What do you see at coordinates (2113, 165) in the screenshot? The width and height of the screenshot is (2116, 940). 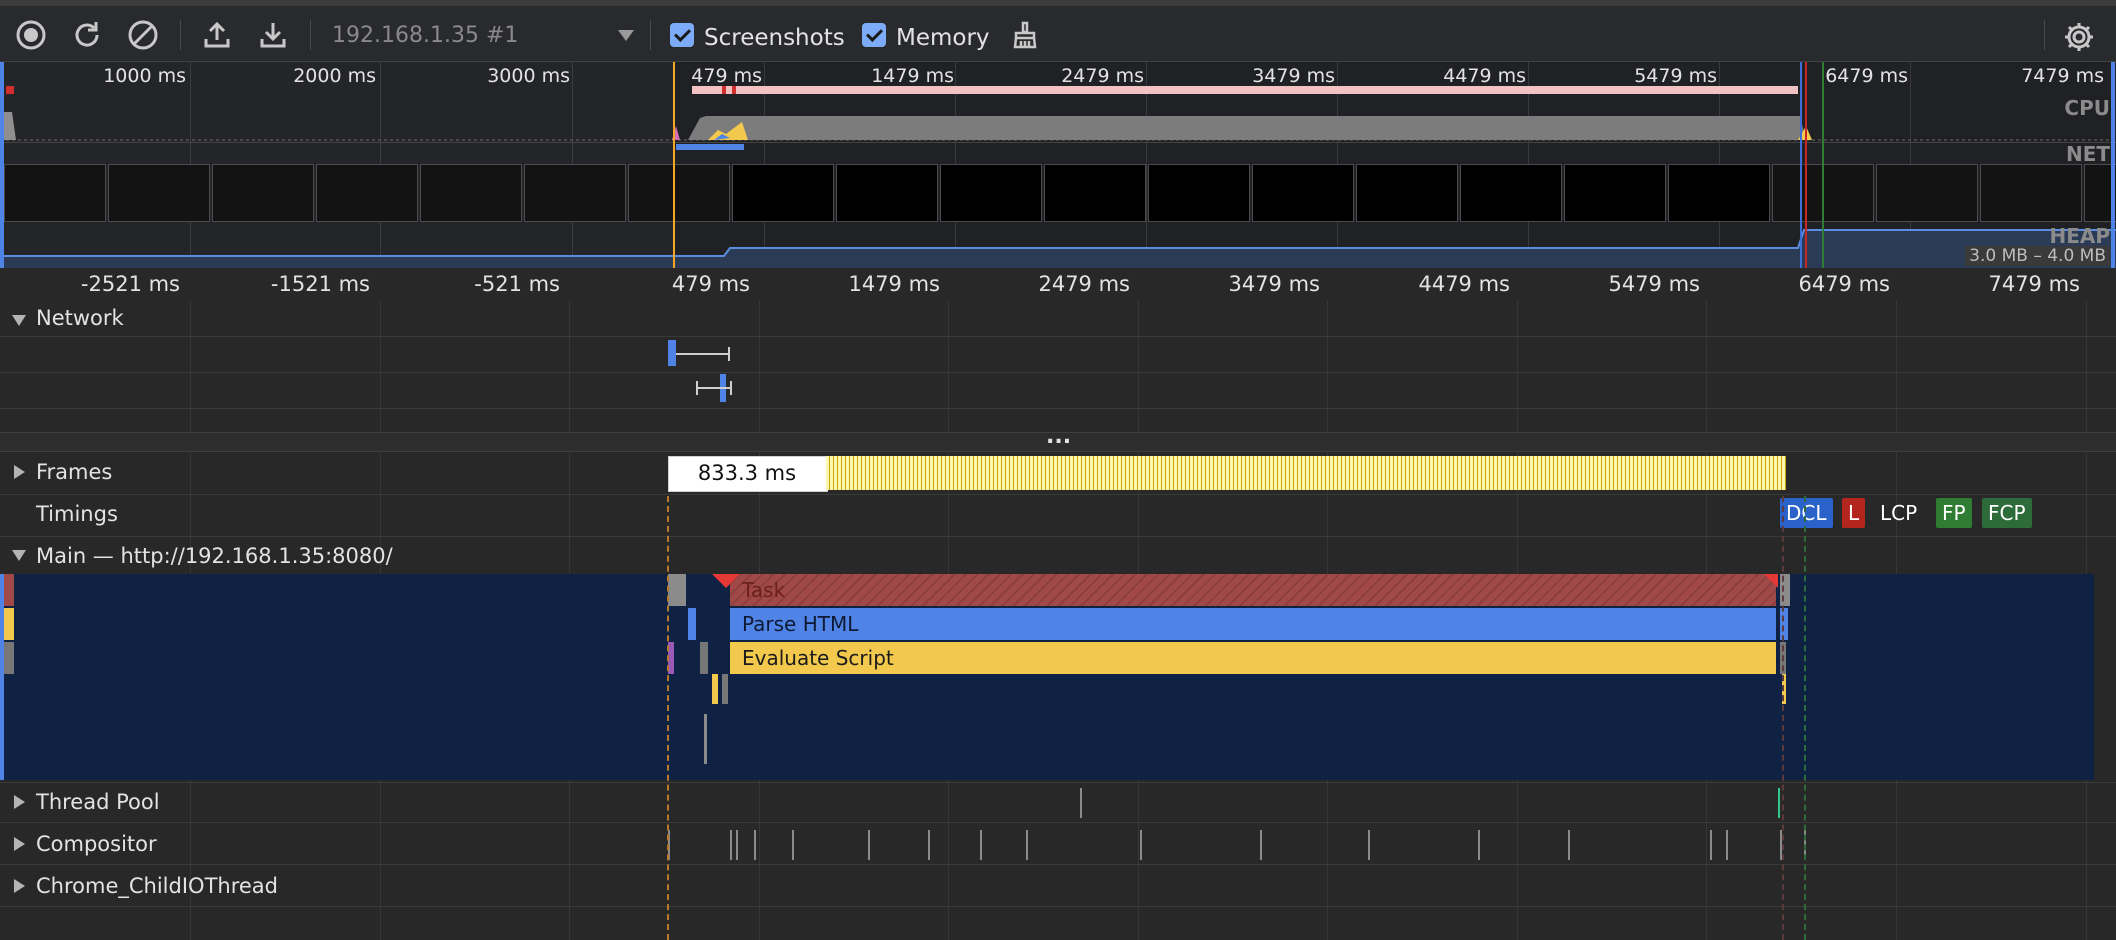 I see `overview-right-handle` at bounding box center [2113, 165].